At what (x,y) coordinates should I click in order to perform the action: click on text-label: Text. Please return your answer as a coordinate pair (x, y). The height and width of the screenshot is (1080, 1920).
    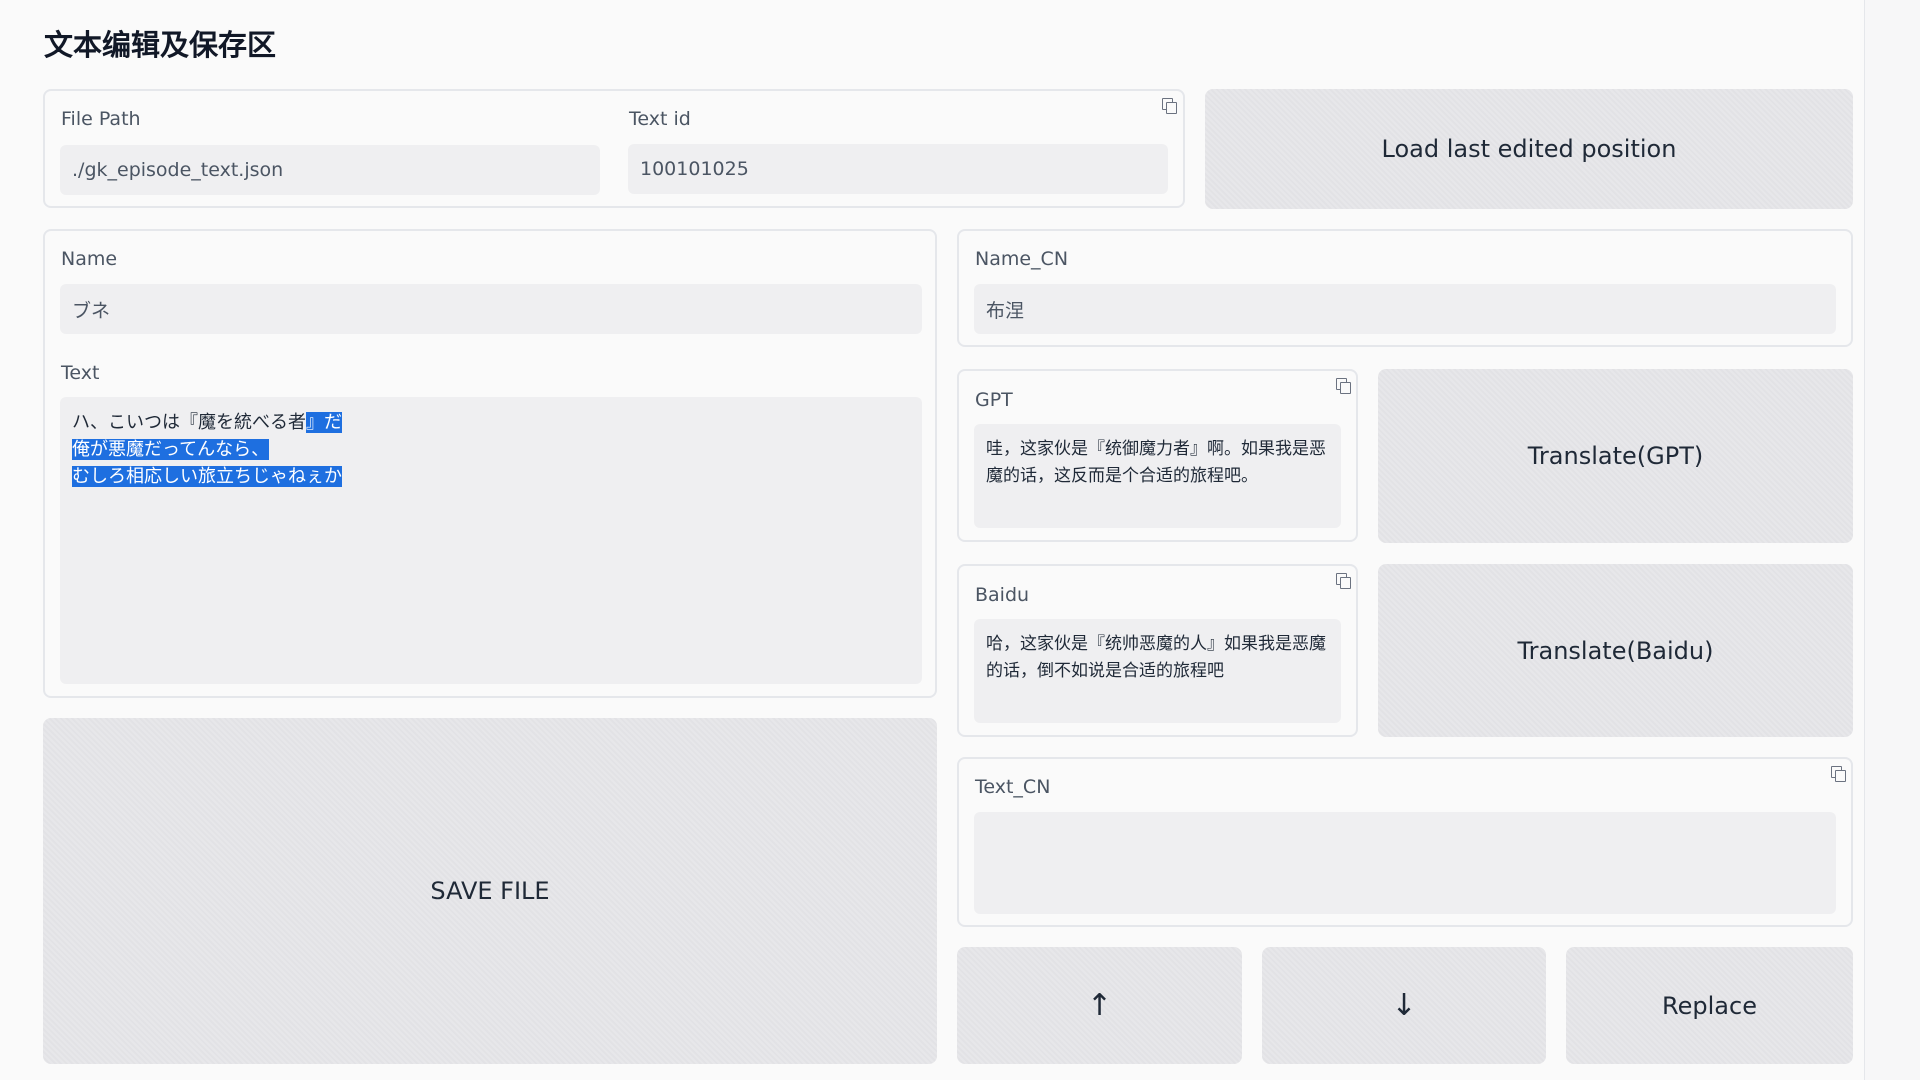
    Looking at the image, I should click on (80, 373).